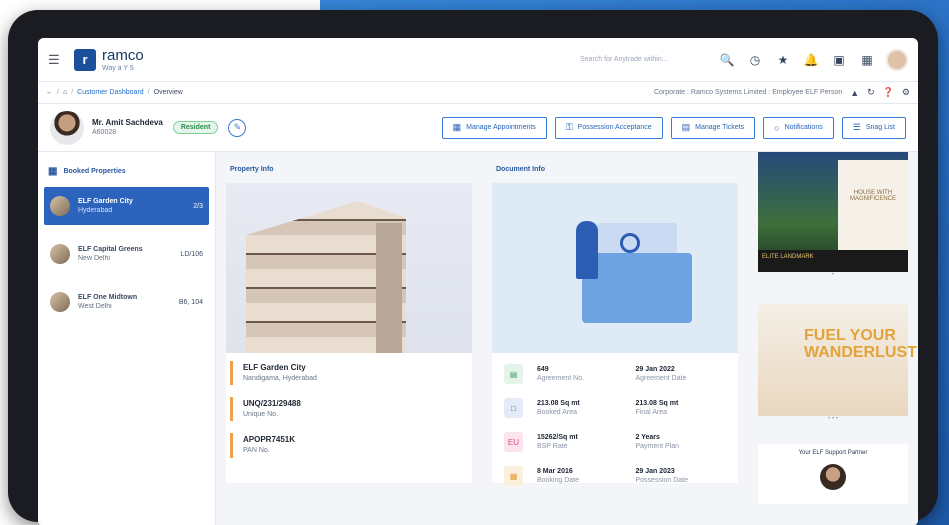 Image resolution: width=949 pixels, height=525 pixels. Describe the element at coordinates (351, 445) in the screenshot. I see `info-item: APOPR7451K PAN No.` at that location.